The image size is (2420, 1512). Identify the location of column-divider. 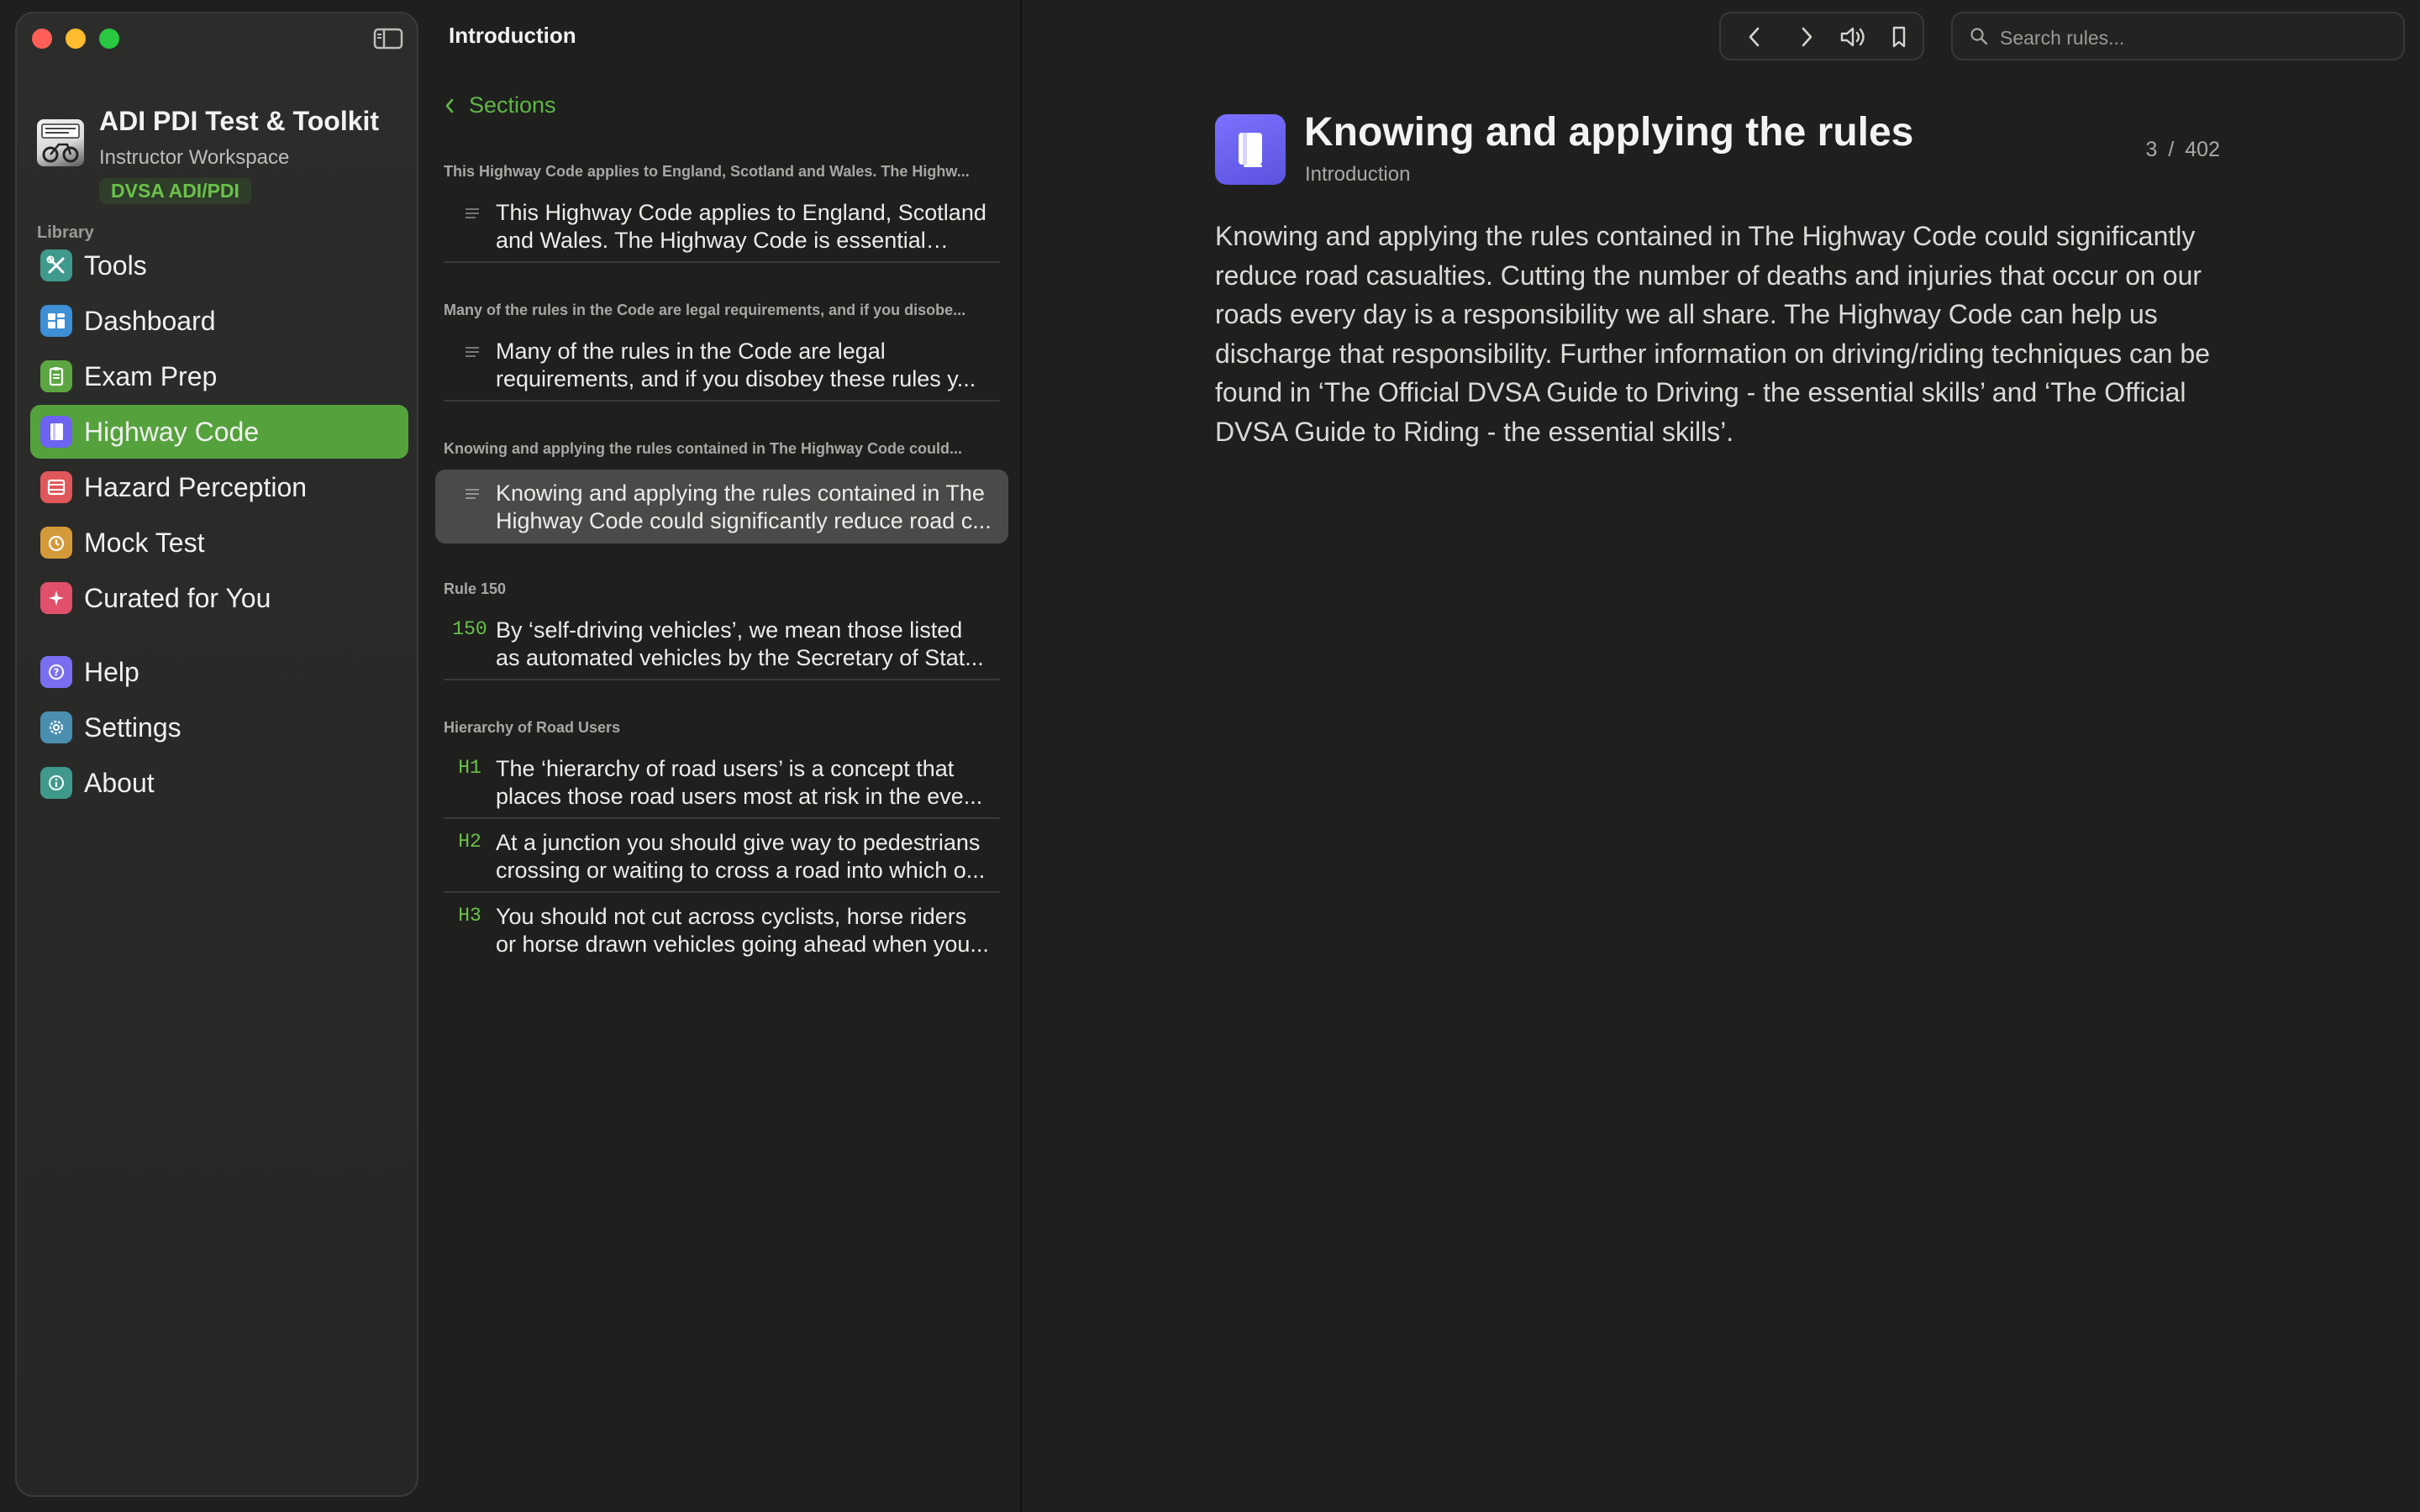
(1021, 756).